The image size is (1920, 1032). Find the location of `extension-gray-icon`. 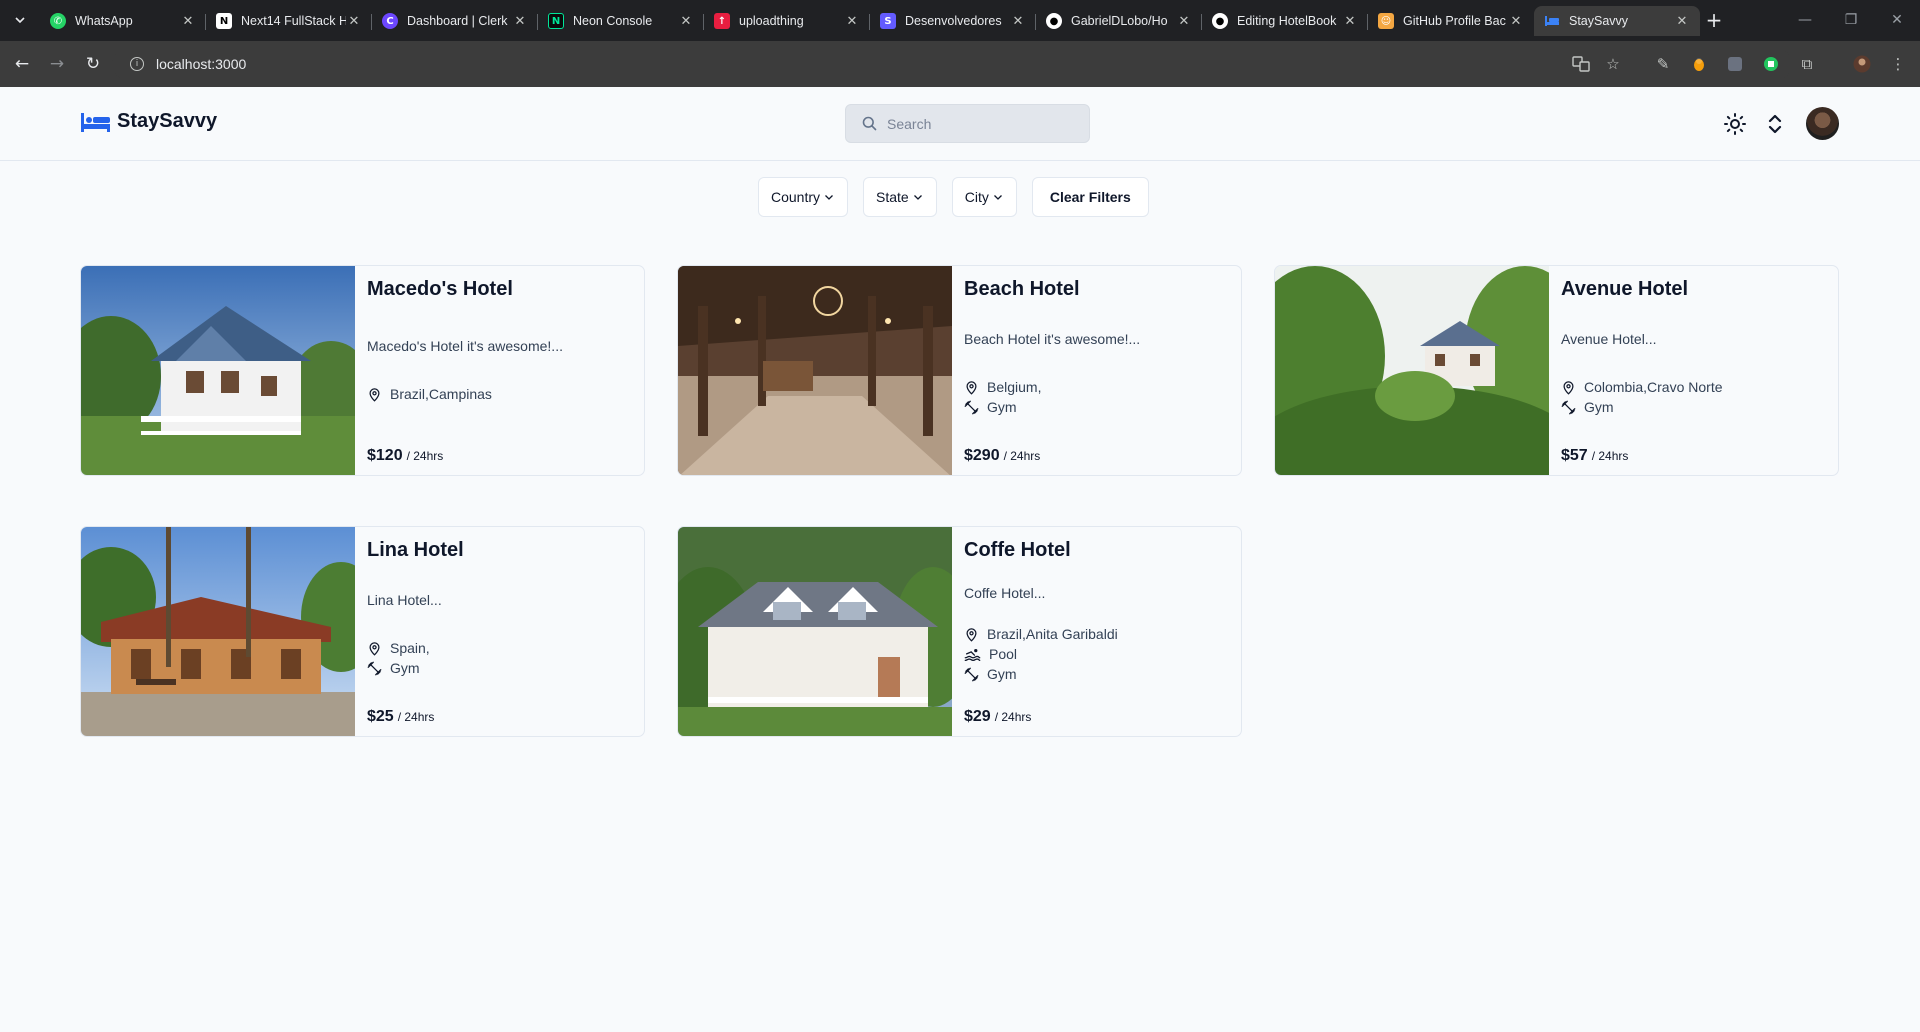

extension-gray-icon is located at coordinates (1735, 64).